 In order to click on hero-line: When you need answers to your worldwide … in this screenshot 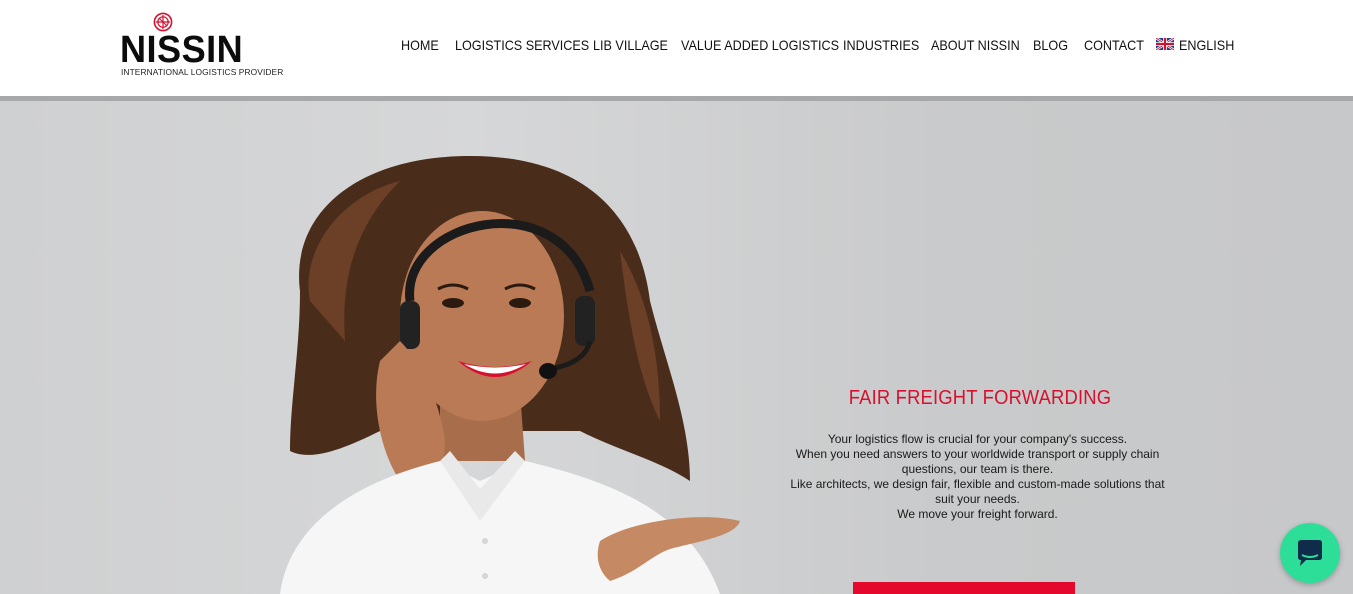, I will do `click(977, 461)`.